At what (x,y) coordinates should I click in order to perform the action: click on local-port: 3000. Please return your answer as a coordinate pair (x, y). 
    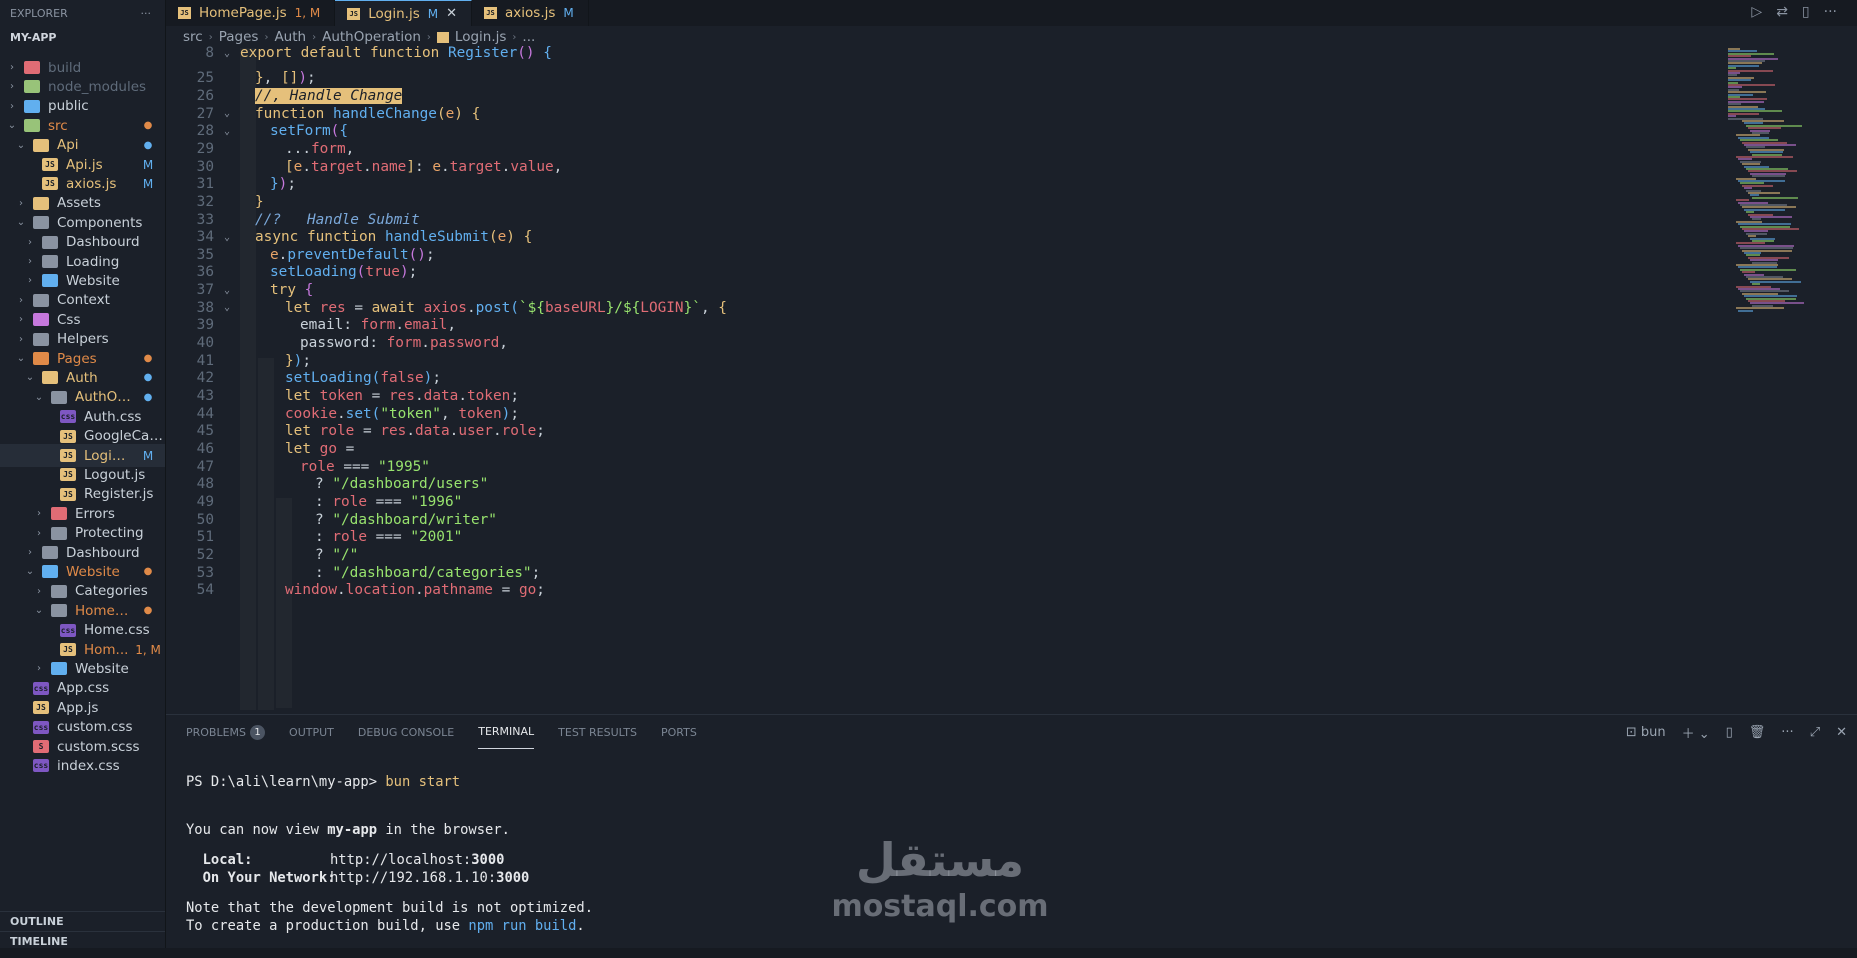
    Looking at the image, I should click on (487, 860).